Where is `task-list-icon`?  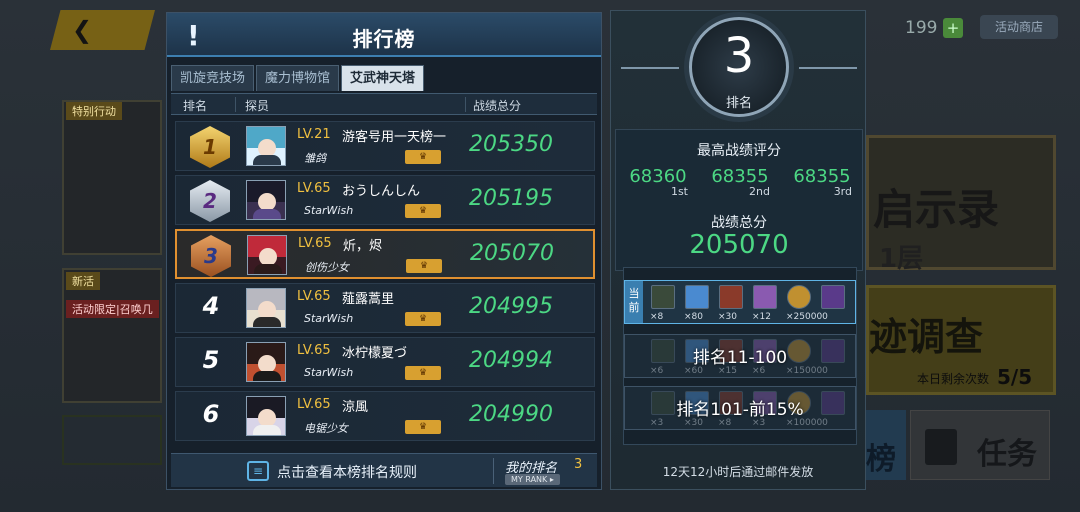 task-list-icon is located at coordinates (941, 447).